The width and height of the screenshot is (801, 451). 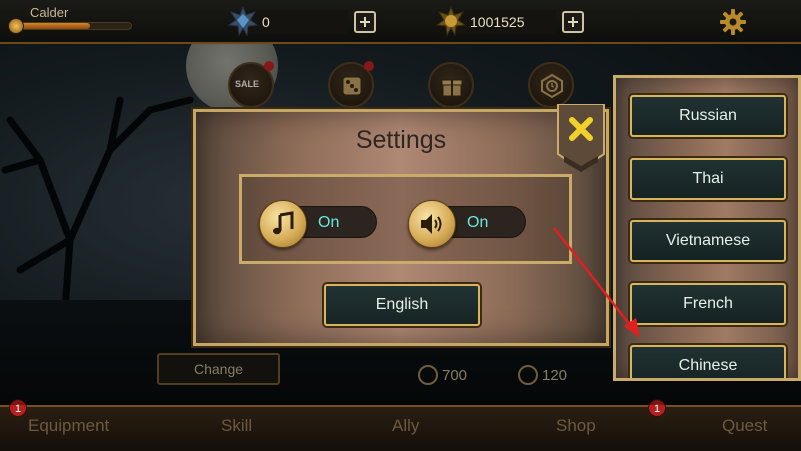 What do you see at coordinates (365, 22) in the screenshot?
I see `add-gems-button` at bounding box center [365, 22].